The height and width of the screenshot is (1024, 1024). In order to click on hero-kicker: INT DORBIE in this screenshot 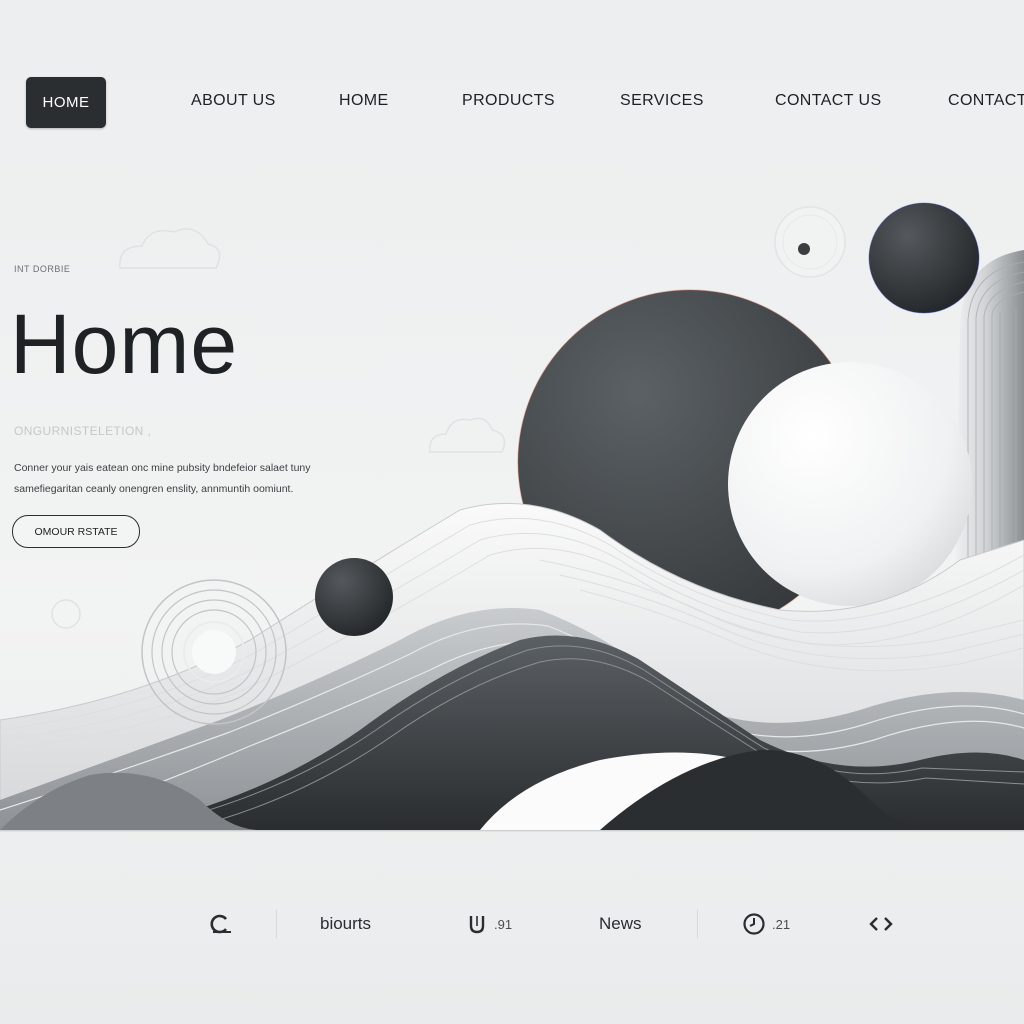, I will do `click(42, 269)`.